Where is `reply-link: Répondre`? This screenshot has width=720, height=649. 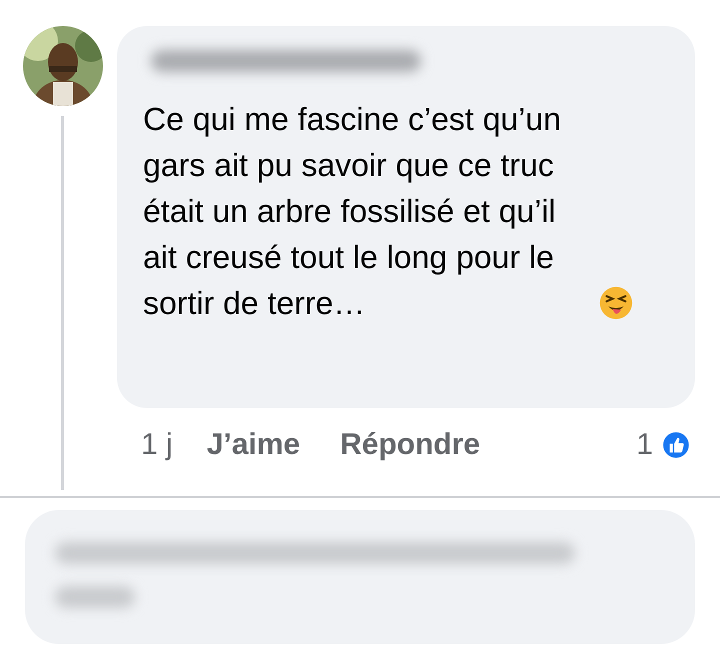
reply-link: Répondre is located at coordinates (410, 445).